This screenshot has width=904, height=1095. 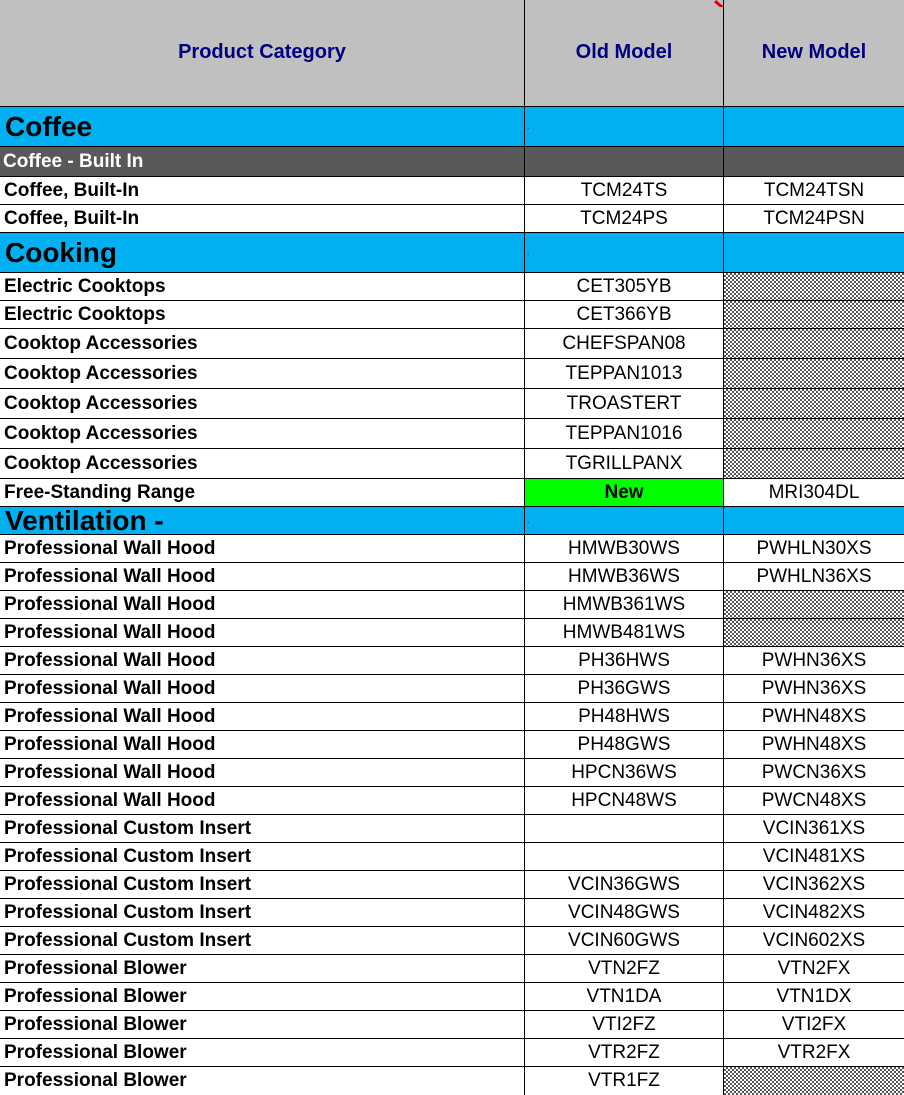 I want to click on new-model-cell: VCIN482XS, so click(x=814, y=912).